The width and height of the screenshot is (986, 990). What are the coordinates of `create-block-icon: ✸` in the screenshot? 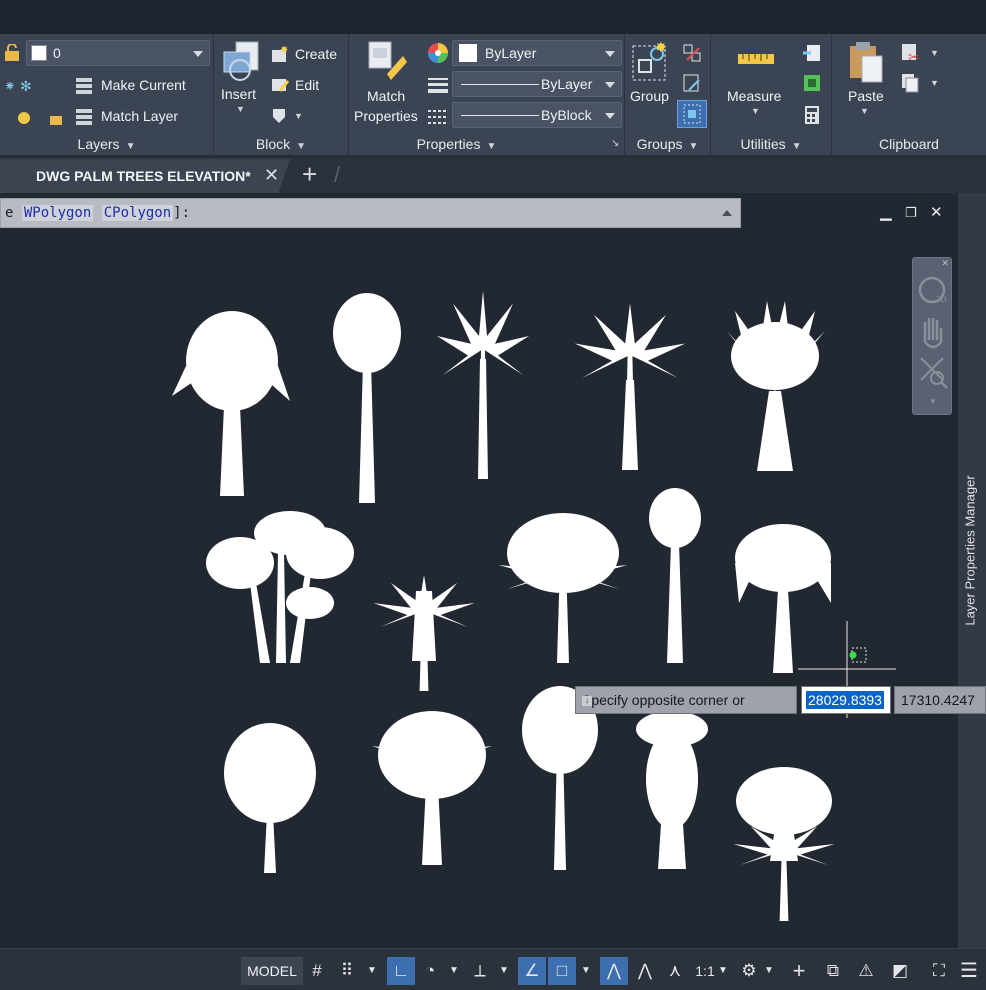 It's located at (280, 56).